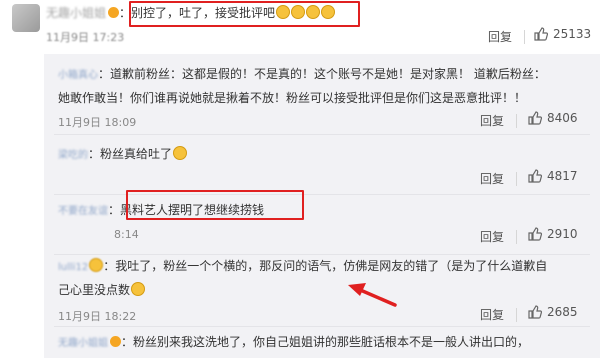 The image size is (600, 358). What do you see at coordinates (572, 34) in the screenshot?
I see `like-count: 25133` at bounding box center [572, 34].